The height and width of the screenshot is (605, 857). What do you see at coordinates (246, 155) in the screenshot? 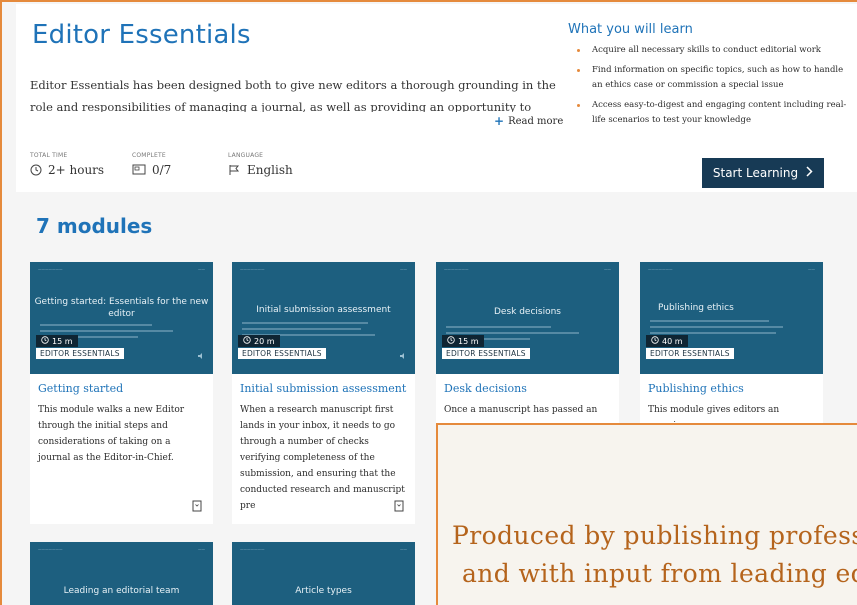
I see `language-label: LANGUAGE` at bounding box center [246, 155].